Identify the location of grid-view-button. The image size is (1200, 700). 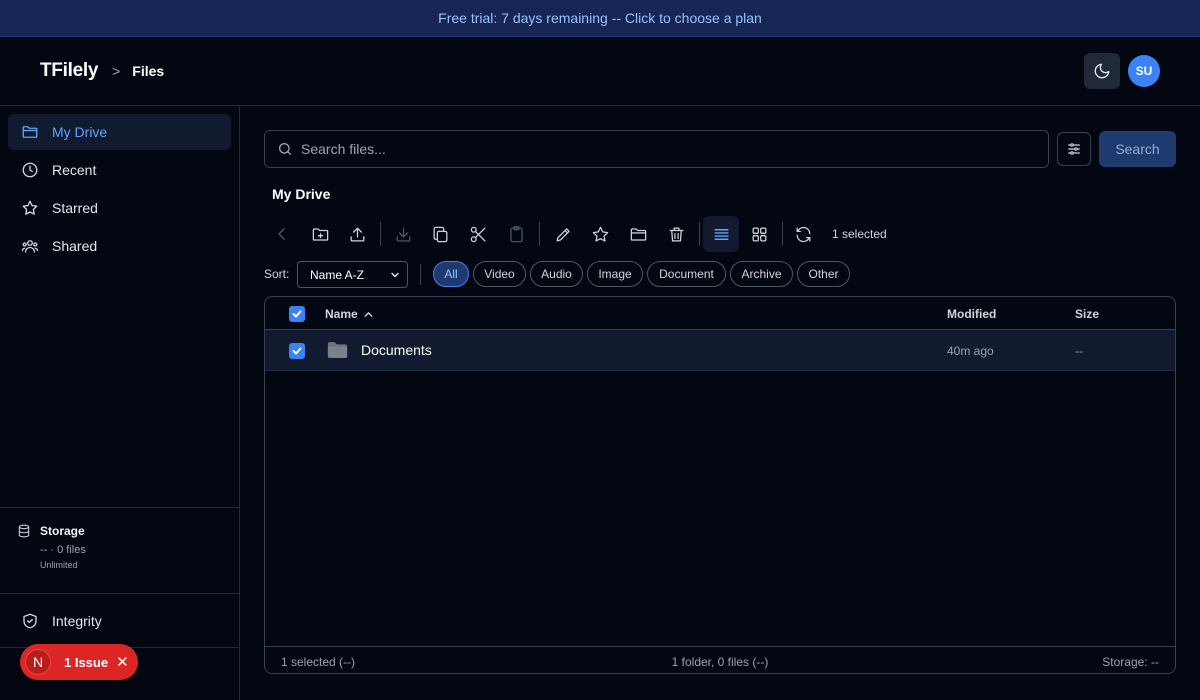
(759, 234).